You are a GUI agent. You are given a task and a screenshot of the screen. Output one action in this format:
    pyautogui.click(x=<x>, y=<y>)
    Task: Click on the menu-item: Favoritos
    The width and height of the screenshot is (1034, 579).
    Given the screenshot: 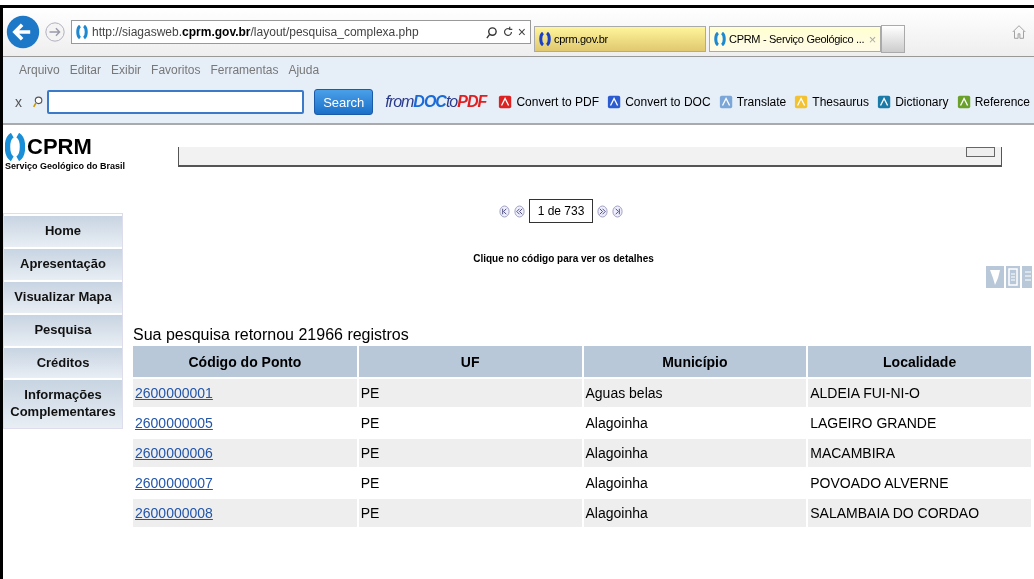 What is the action you would take?
    pyautogui.click(x=176, y=70)
    